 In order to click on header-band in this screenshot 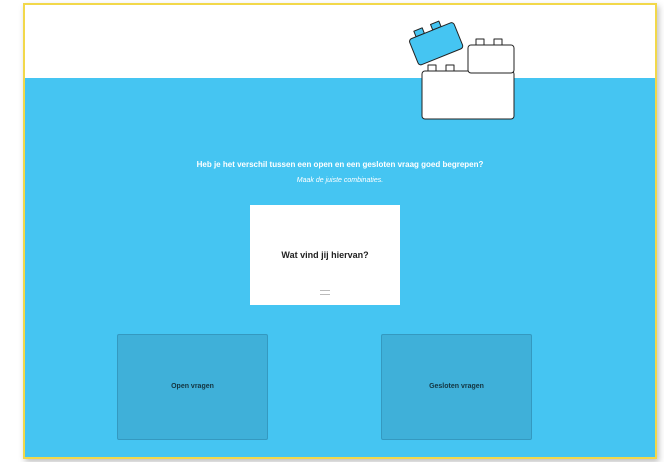, I will do `click(340, 41)`.